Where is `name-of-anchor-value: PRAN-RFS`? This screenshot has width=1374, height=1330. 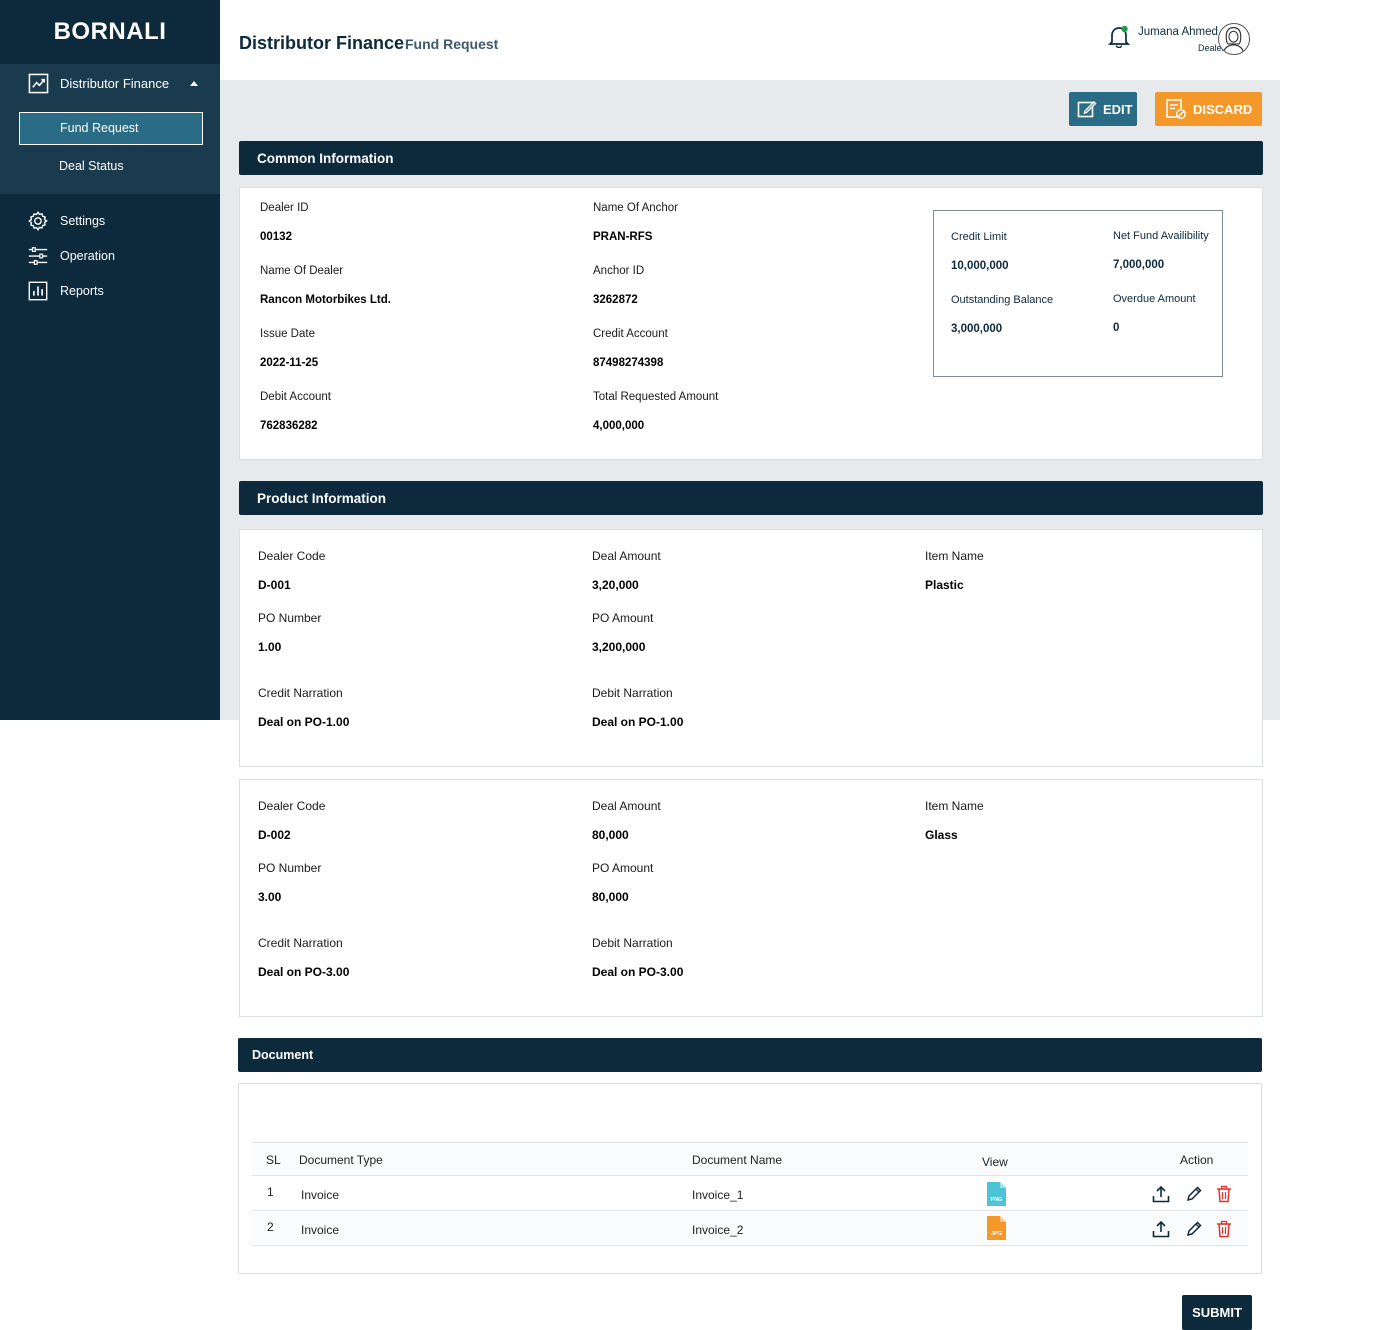
name-of-anchor-value: PRAN-RFS is located at coordinates (623, 237).